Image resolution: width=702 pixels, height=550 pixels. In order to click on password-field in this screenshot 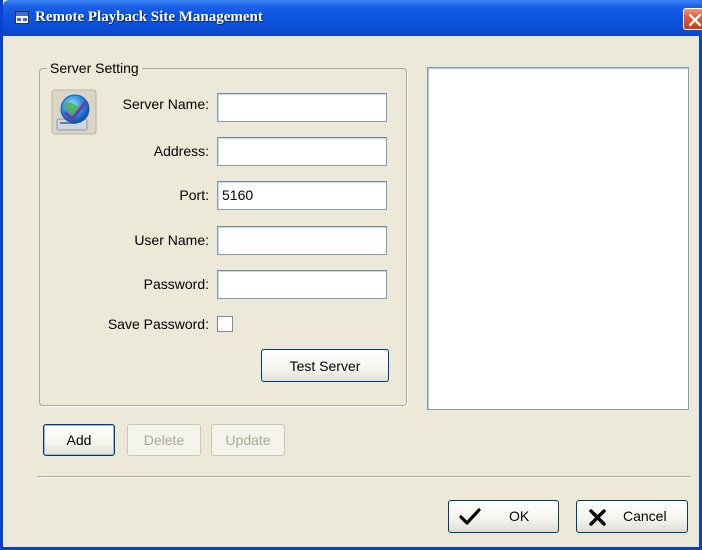, I will do `click(302, 284)`.